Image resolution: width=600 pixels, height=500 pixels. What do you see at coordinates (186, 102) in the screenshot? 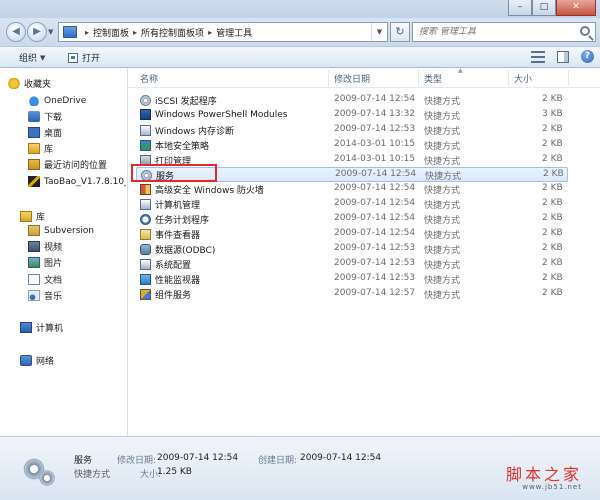
I see `file-name: iSCSI 发起程序` at bounding box center [186, 102].